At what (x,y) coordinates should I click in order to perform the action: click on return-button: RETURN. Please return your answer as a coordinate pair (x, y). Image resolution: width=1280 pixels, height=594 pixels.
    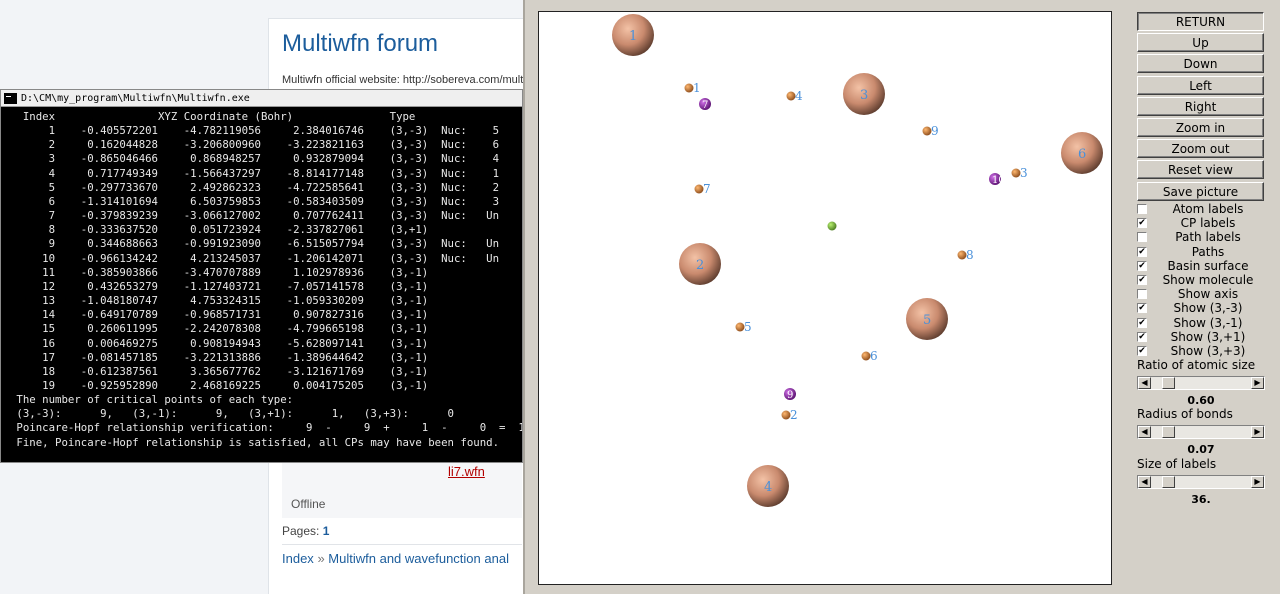
    Looking at the image, I should click on (1200, 21).